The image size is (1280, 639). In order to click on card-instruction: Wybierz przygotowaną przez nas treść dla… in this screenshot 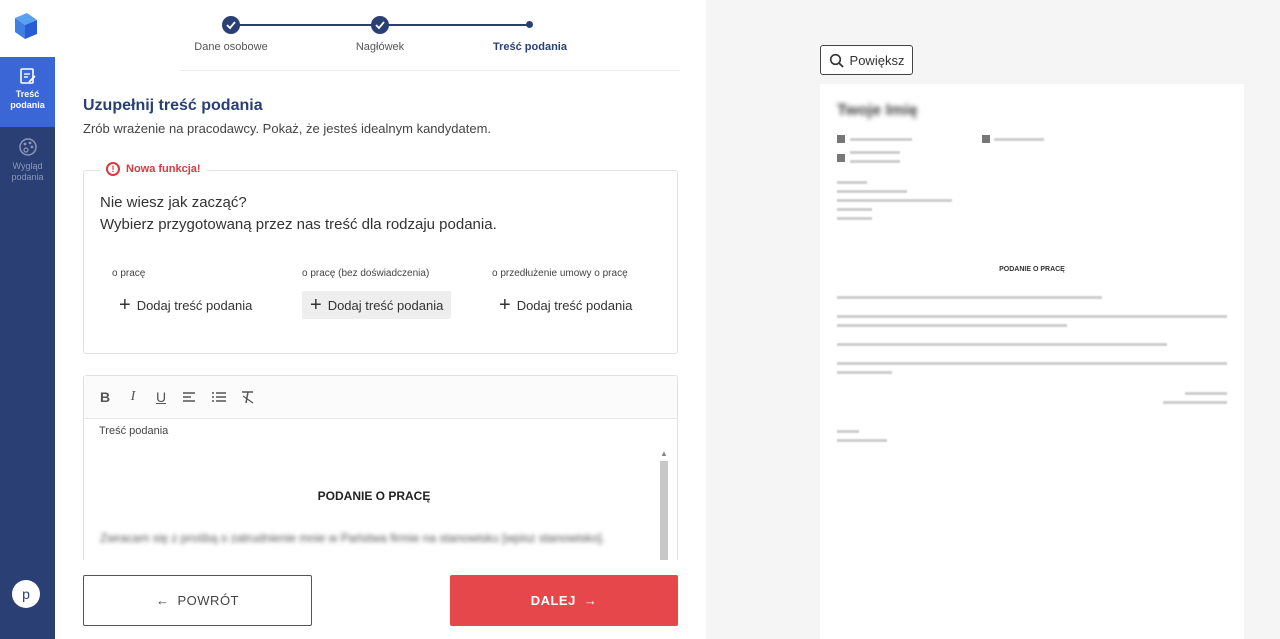, I will do `click(298, 224)`.